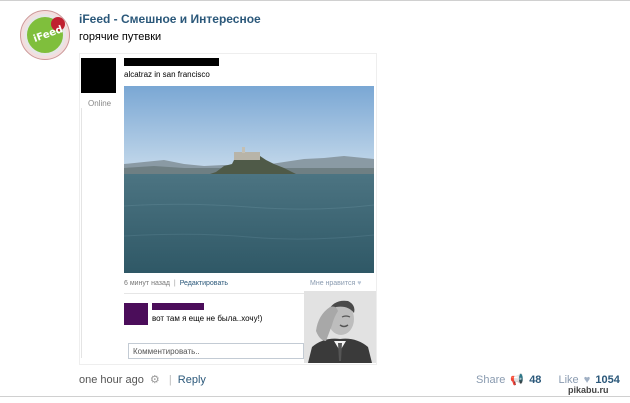 The image size is (630, 403). I want to click on share-label: Share, so click(491, 380).